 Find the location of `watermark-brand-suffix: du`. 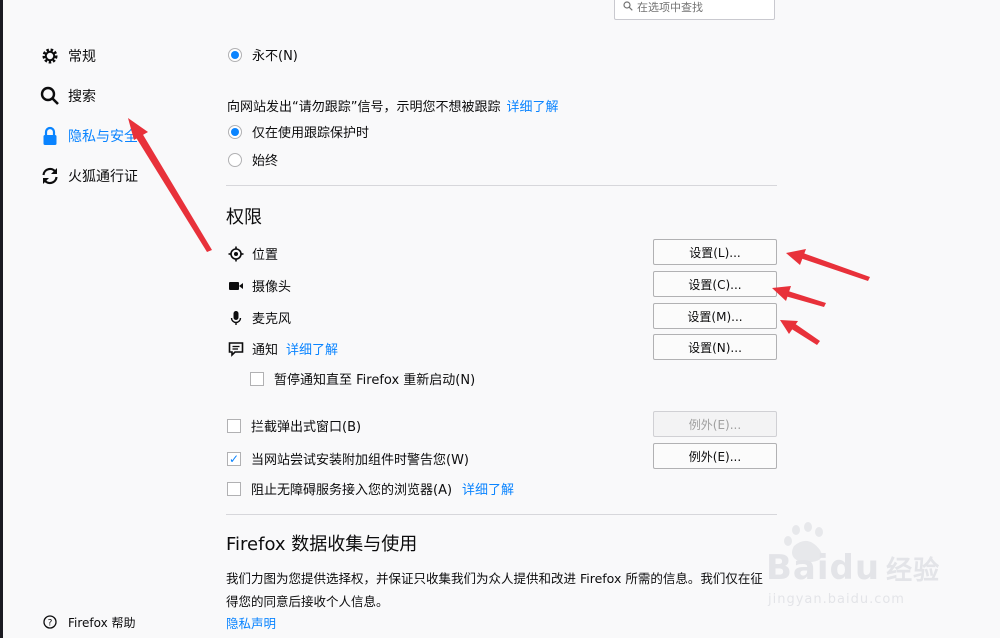

watermark-brand-suffix: du is located at coordinates (855, 568).